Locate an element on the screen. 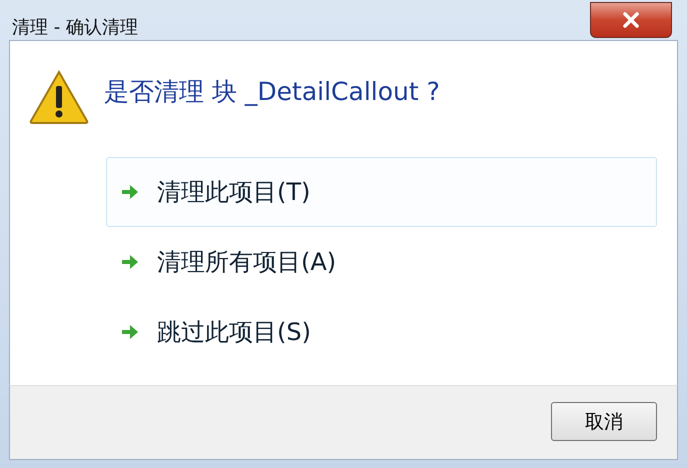 This screenshot has width=687, height=468. command-link: 跳过此项目(S) is located at coordinates (381, 332).